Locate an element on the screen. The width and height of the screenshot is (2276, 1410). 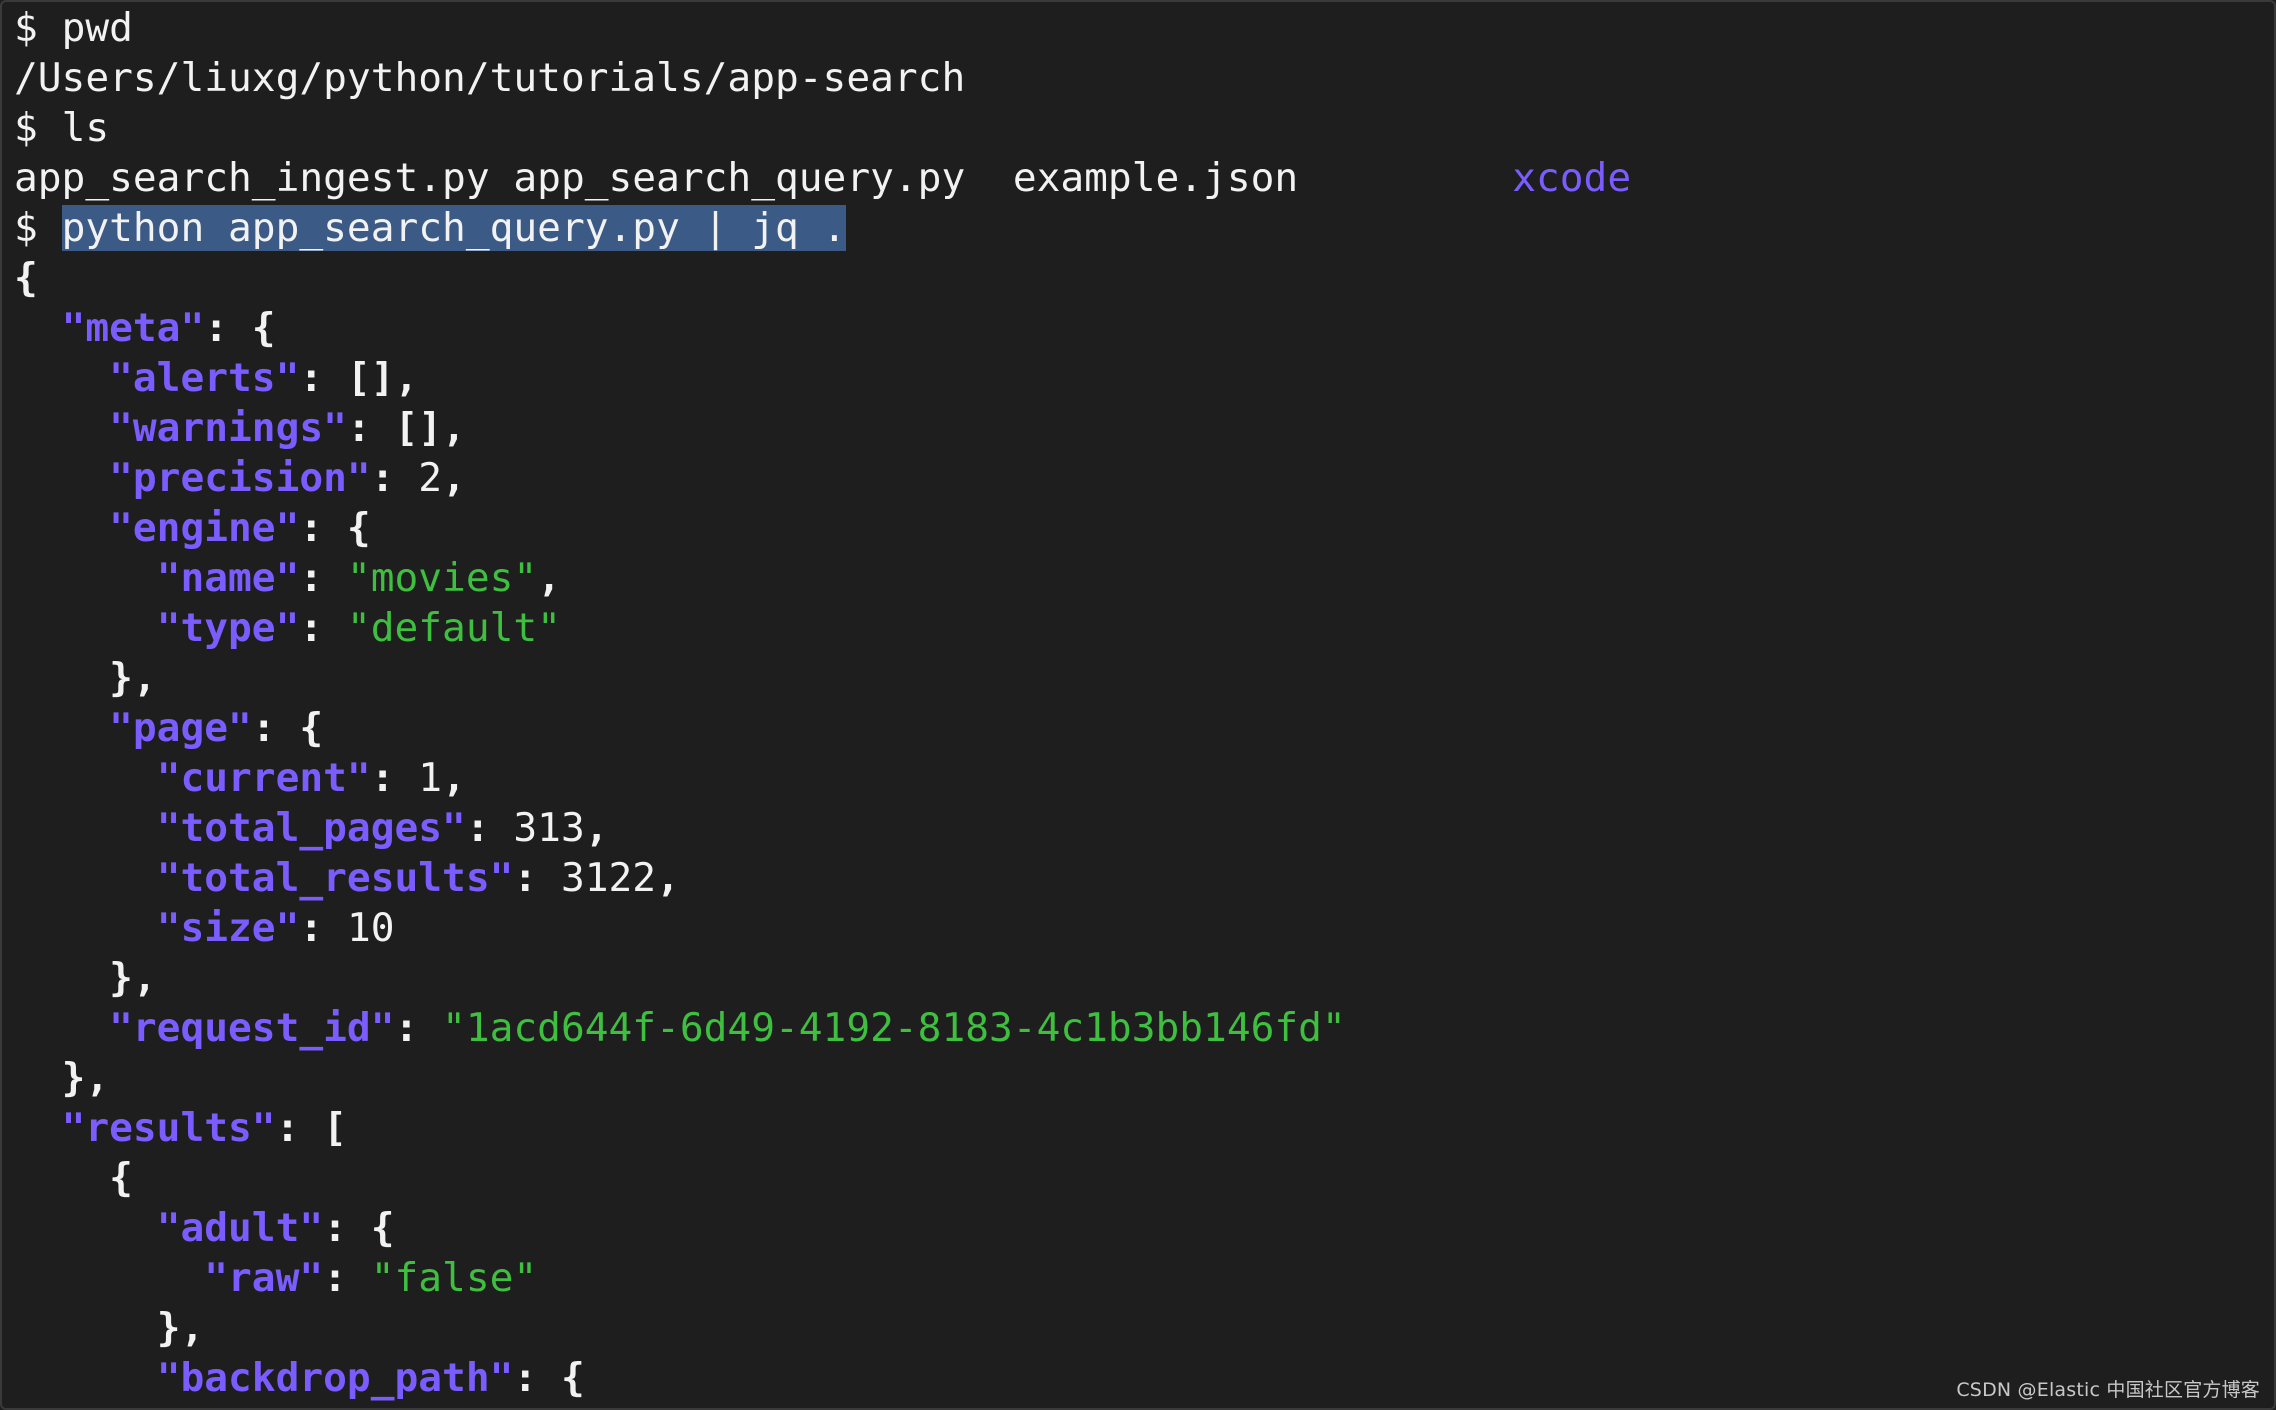
file-entry: app_search_ingest.py is located at coordinates (252, 178).